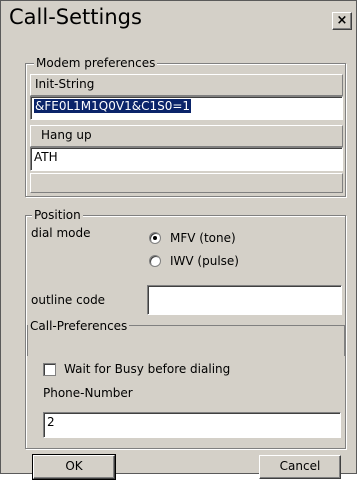  What do you see at coordinates (244, 300) in the screenshot?
I see `outline-code-input` at bounding box center [244, 300].